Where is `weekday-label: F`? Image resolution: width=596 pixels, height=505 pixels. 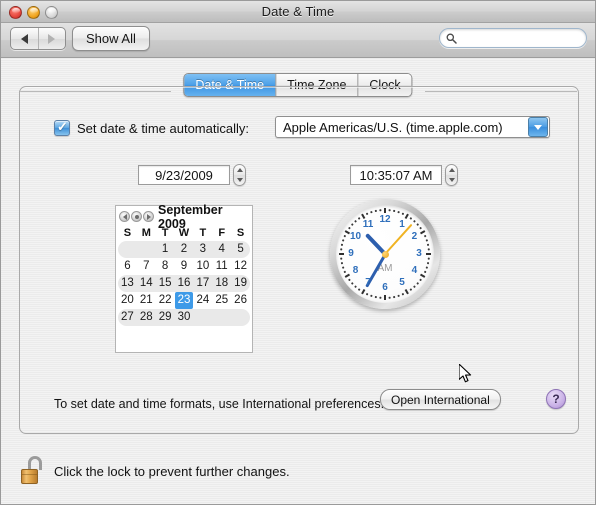
weekday-label: F is located at coordinates (222, 233).